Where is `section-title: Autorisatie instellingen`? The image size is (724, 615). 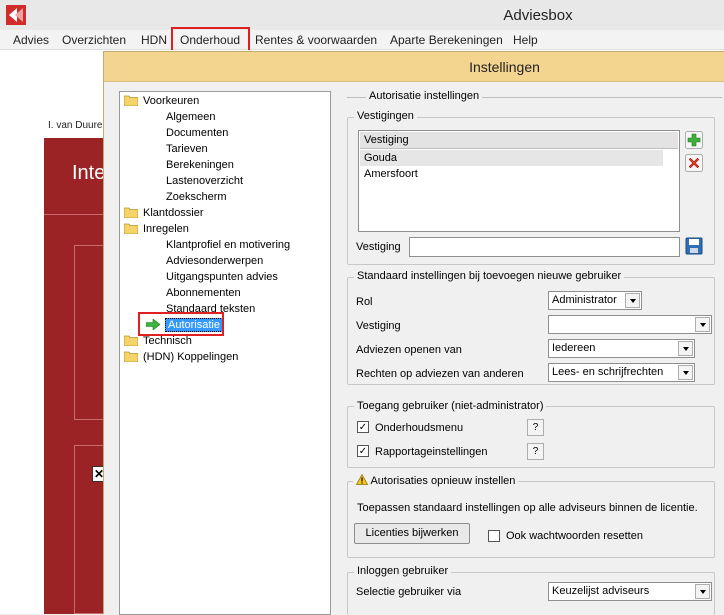 section-title: Autorisatie instellingen is located at coordinates (424, 96).